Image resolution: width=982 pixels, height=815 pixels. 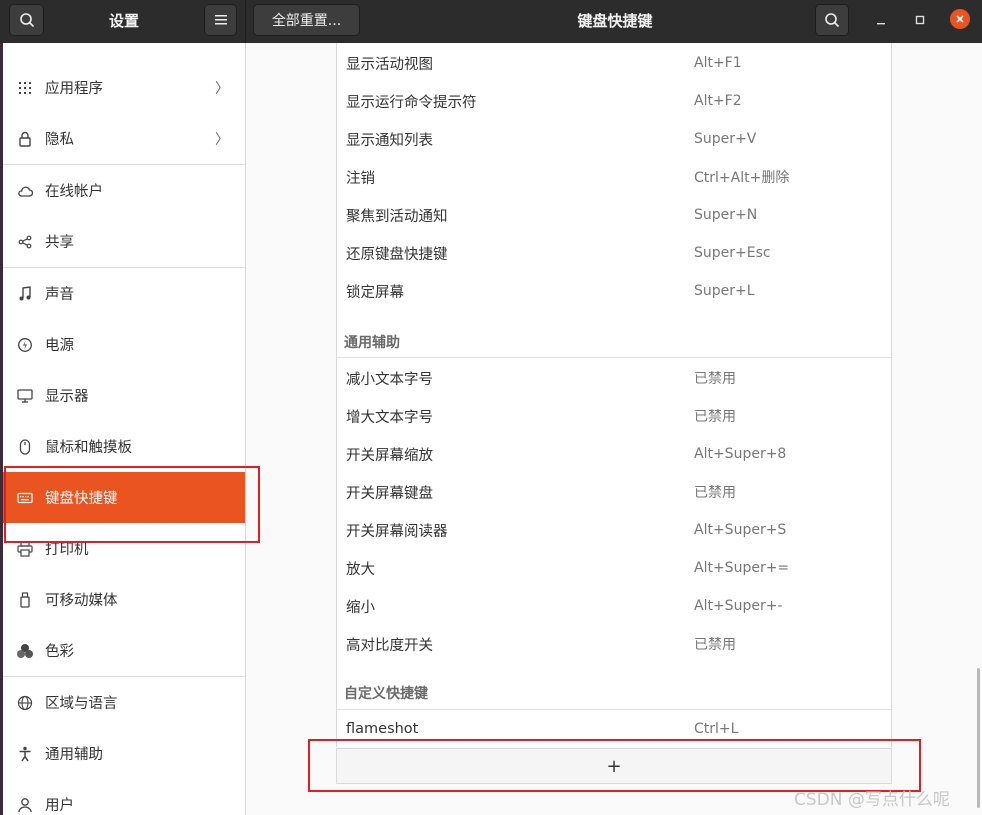 What do you see at coordinates (614, 253) in the screenshot?
I see `shortcut-row: 还原键盘快捷键 Super+Esc` at bounding box center [614, 253].